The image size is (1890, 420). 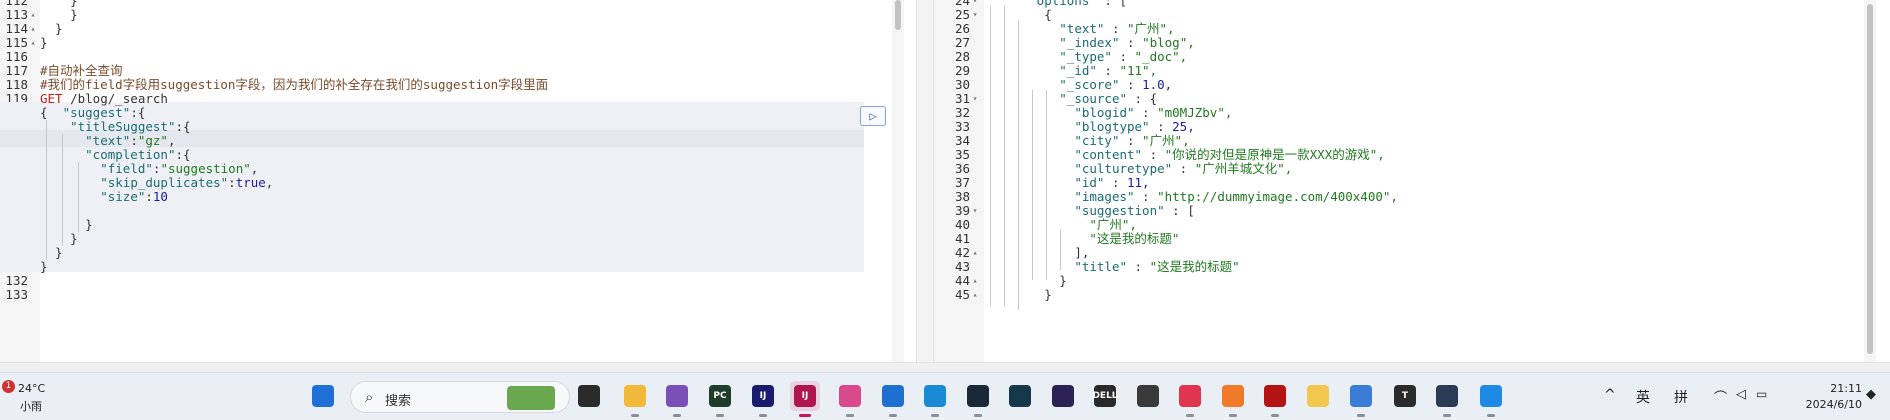 What do you see at coordinates (1447, 399) in the screenshot?
I see `app-cat-icon` at bounding box center [1447, 399].